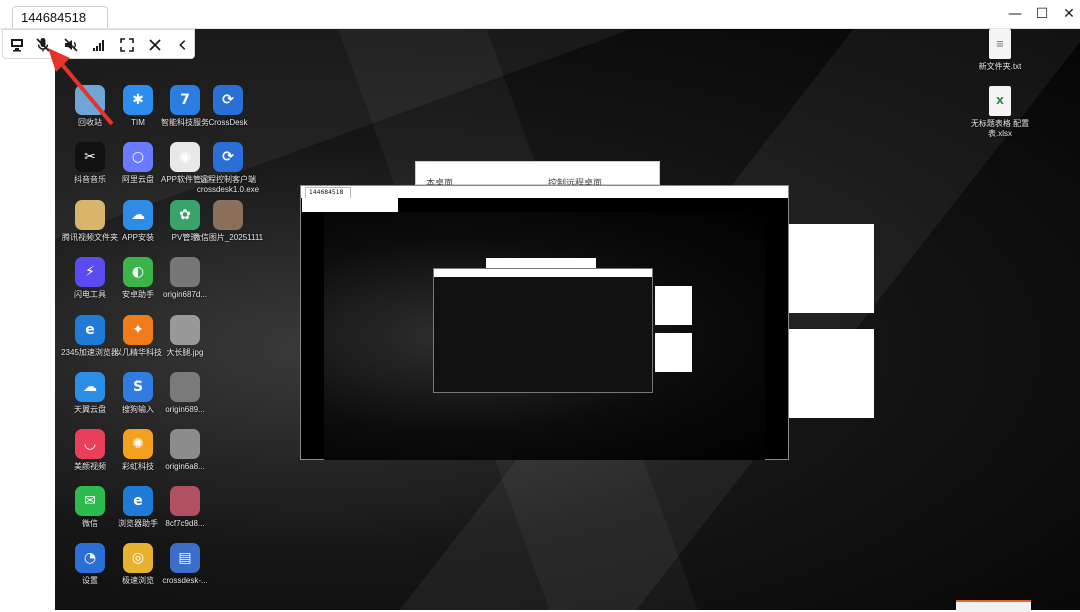  What do you see at coordinates (540, 14) in the screenshot?
I see `title-bar: 144684518 — ☐ ✕` at bounding box center [540, 14].